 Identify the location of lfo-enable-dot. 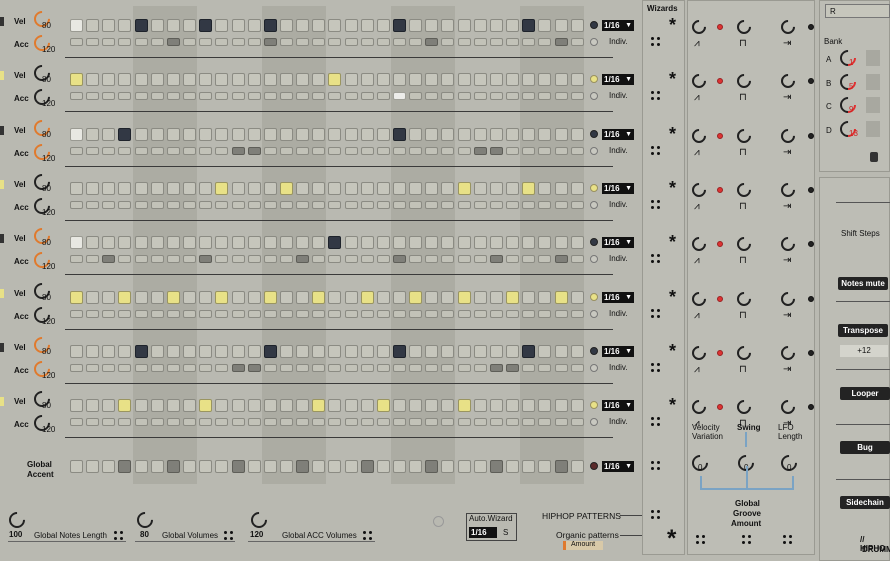
(811, 298).